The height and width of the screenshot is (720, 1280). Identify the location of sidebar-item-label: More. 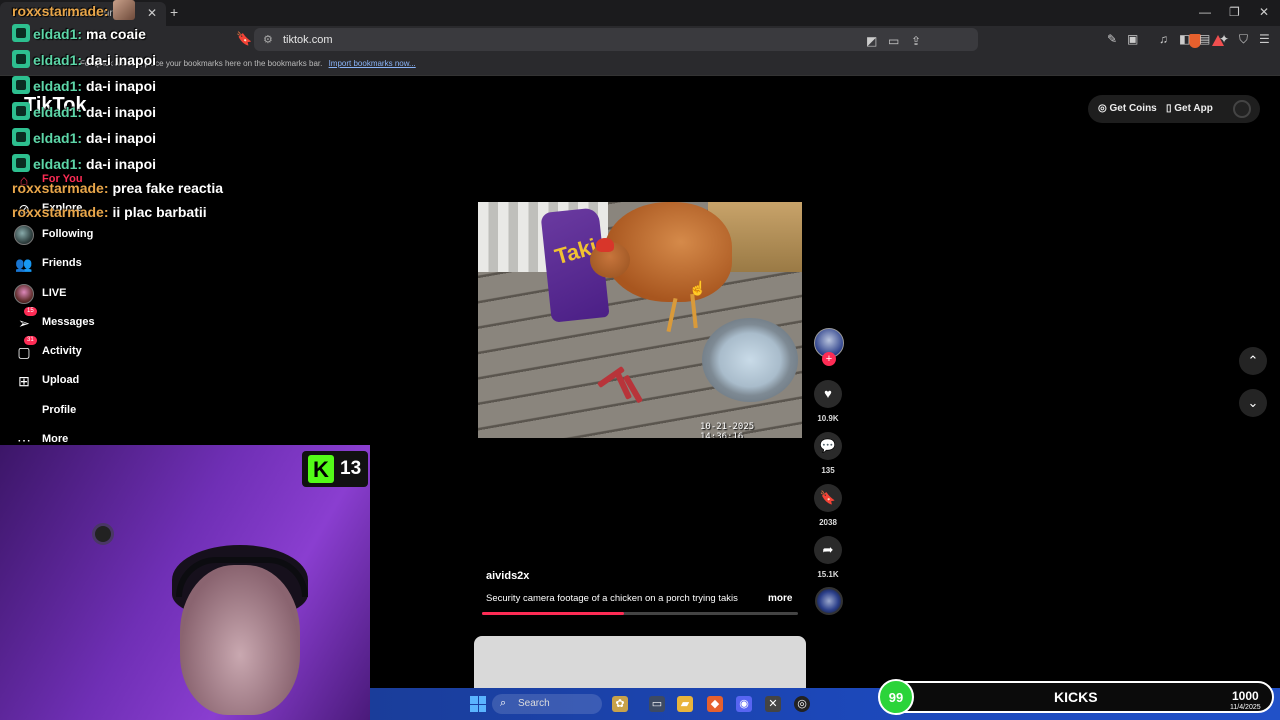
(55, 439).